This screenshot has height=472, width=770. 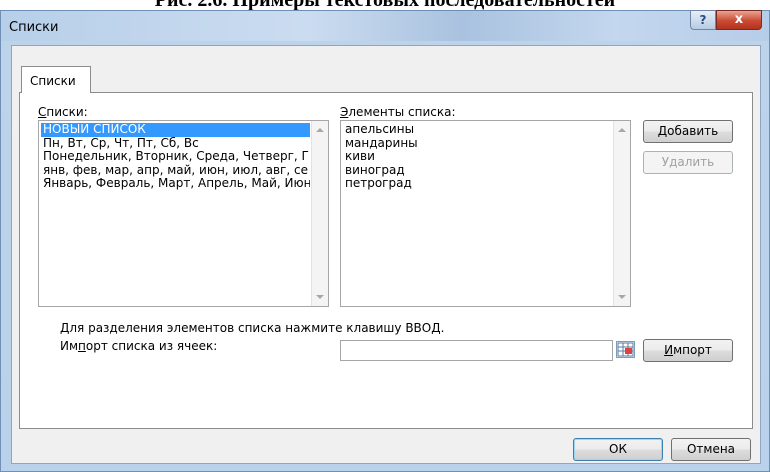 I want to click on elements-label: Элементы списка:, so click(x=398, y=112).